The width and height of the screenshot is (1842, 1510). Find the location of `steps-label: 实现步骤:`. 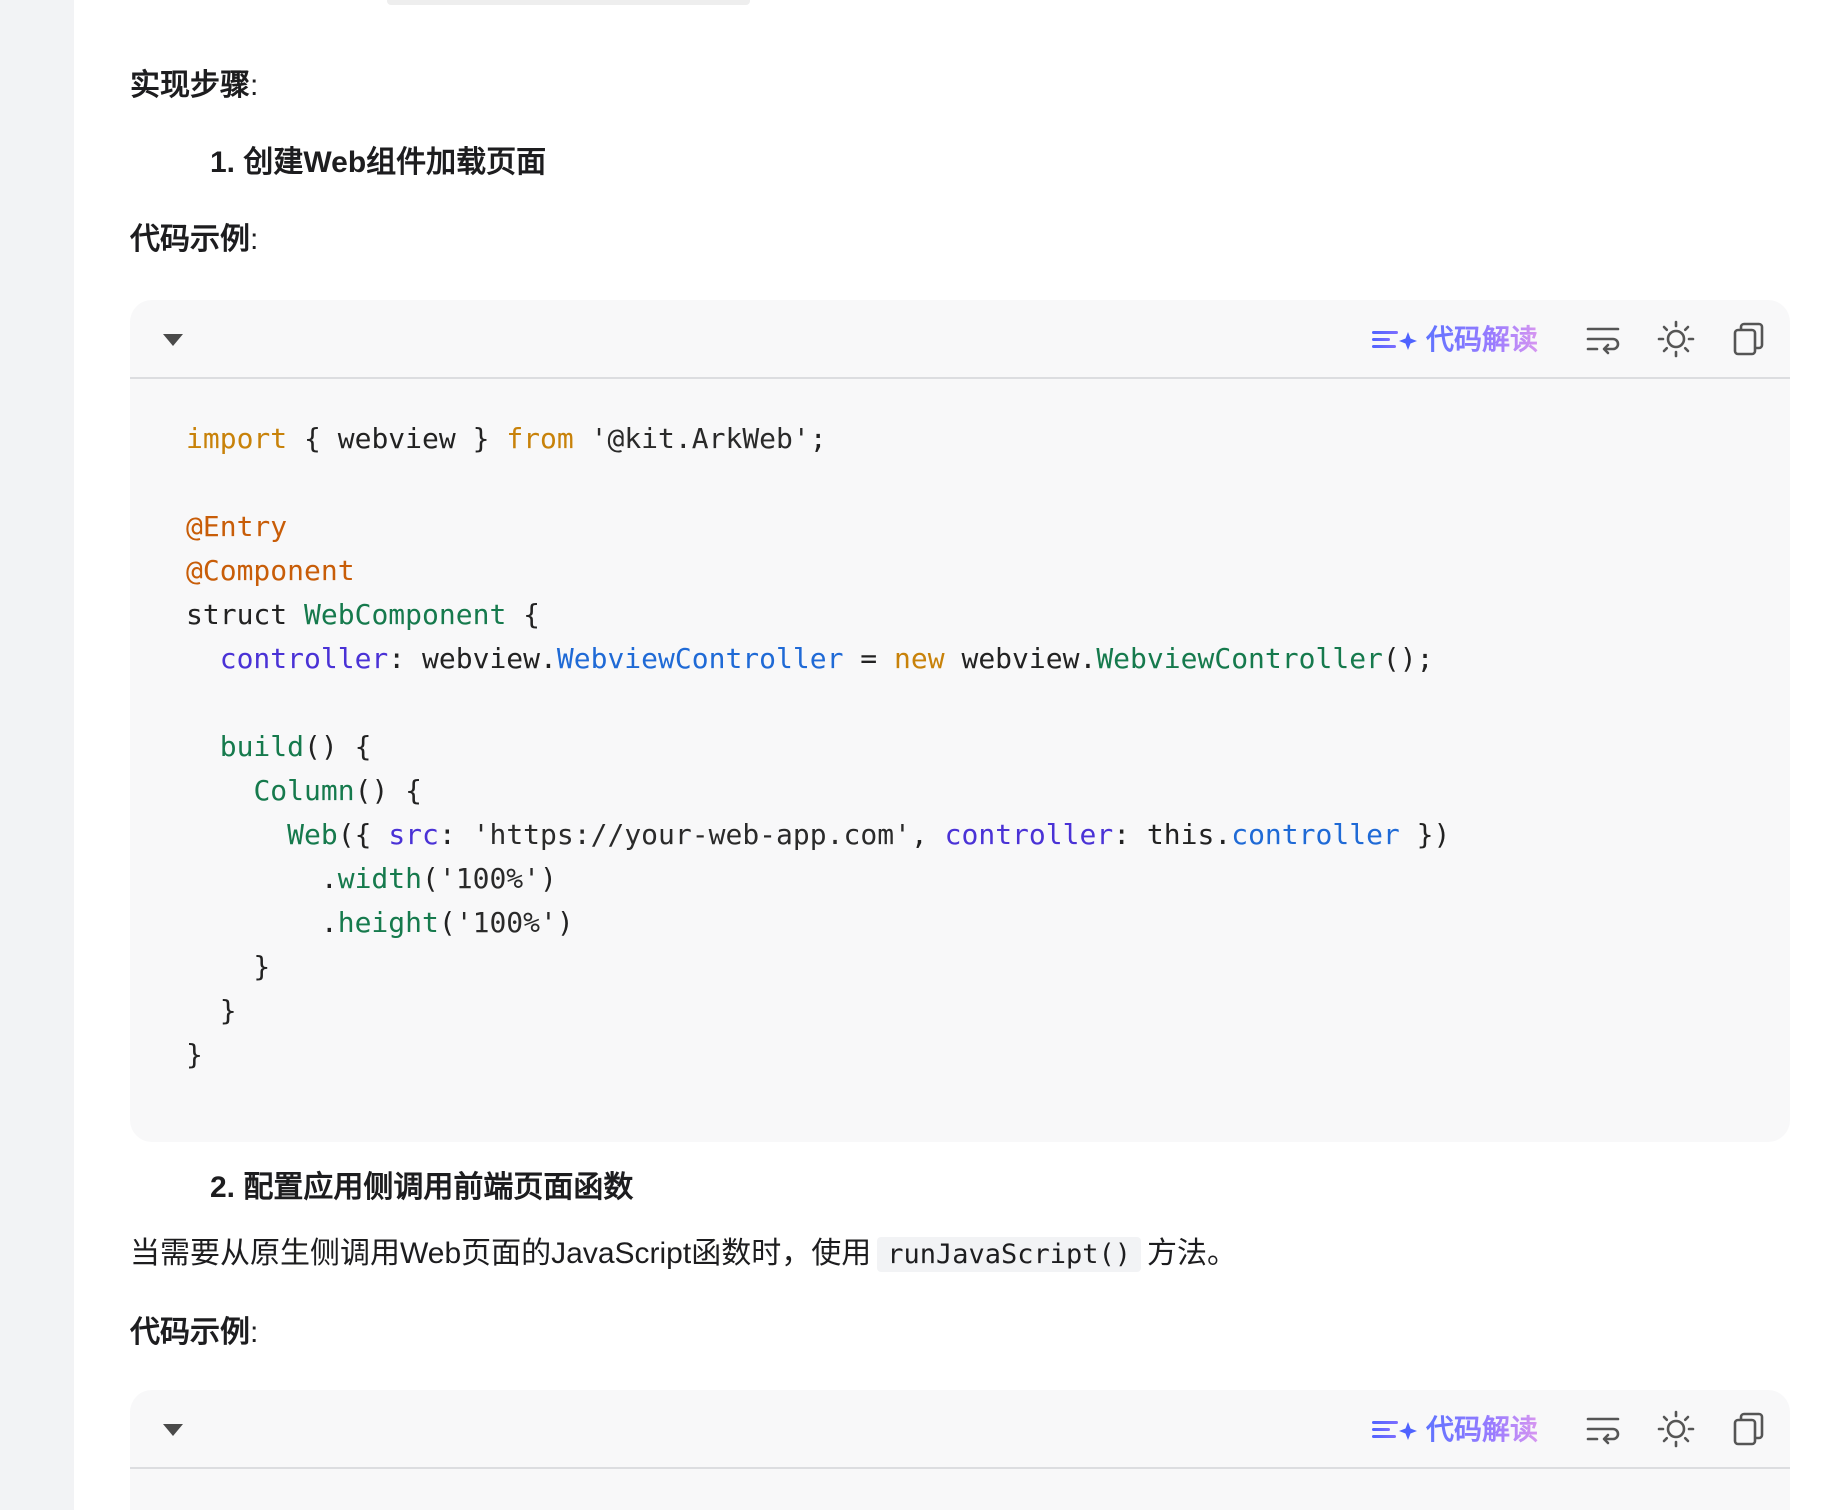

steps-label: 实现步骤: is located at coordinates (194, 86).